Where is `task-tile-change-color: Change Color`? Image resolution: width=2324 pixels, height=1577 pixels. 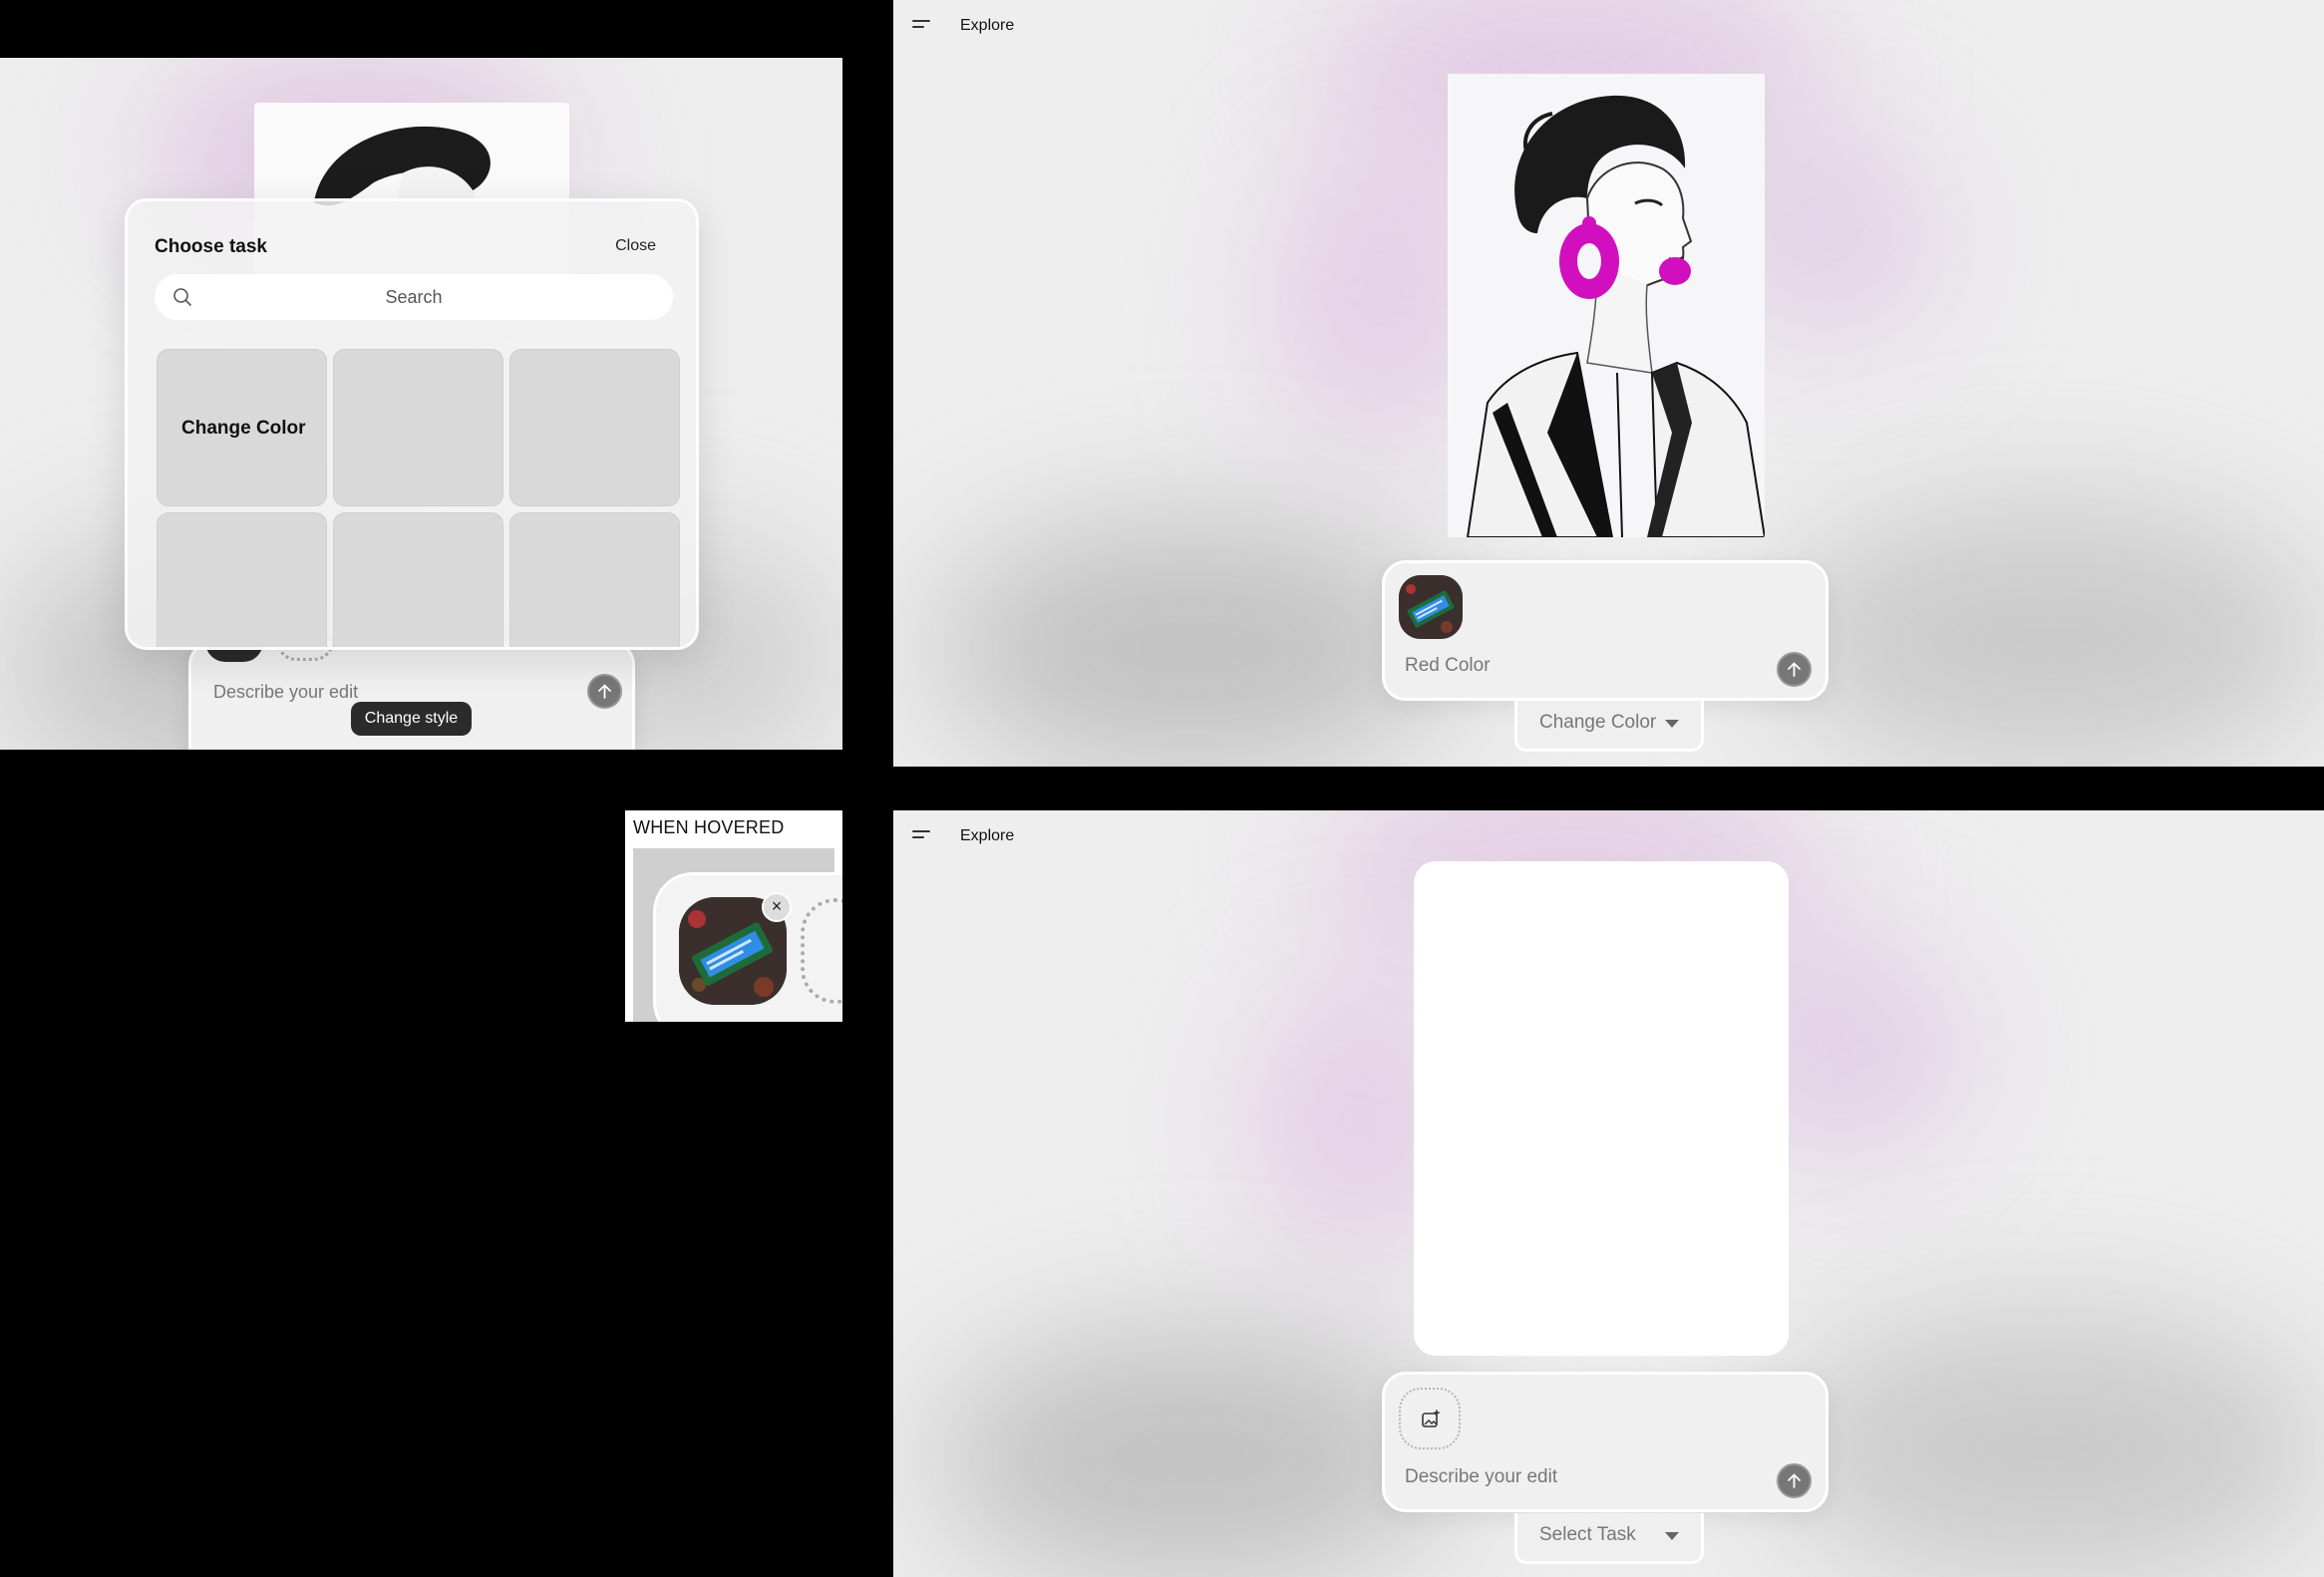
task-tile-change-color: Change Color is located at coordinates (242, 427).